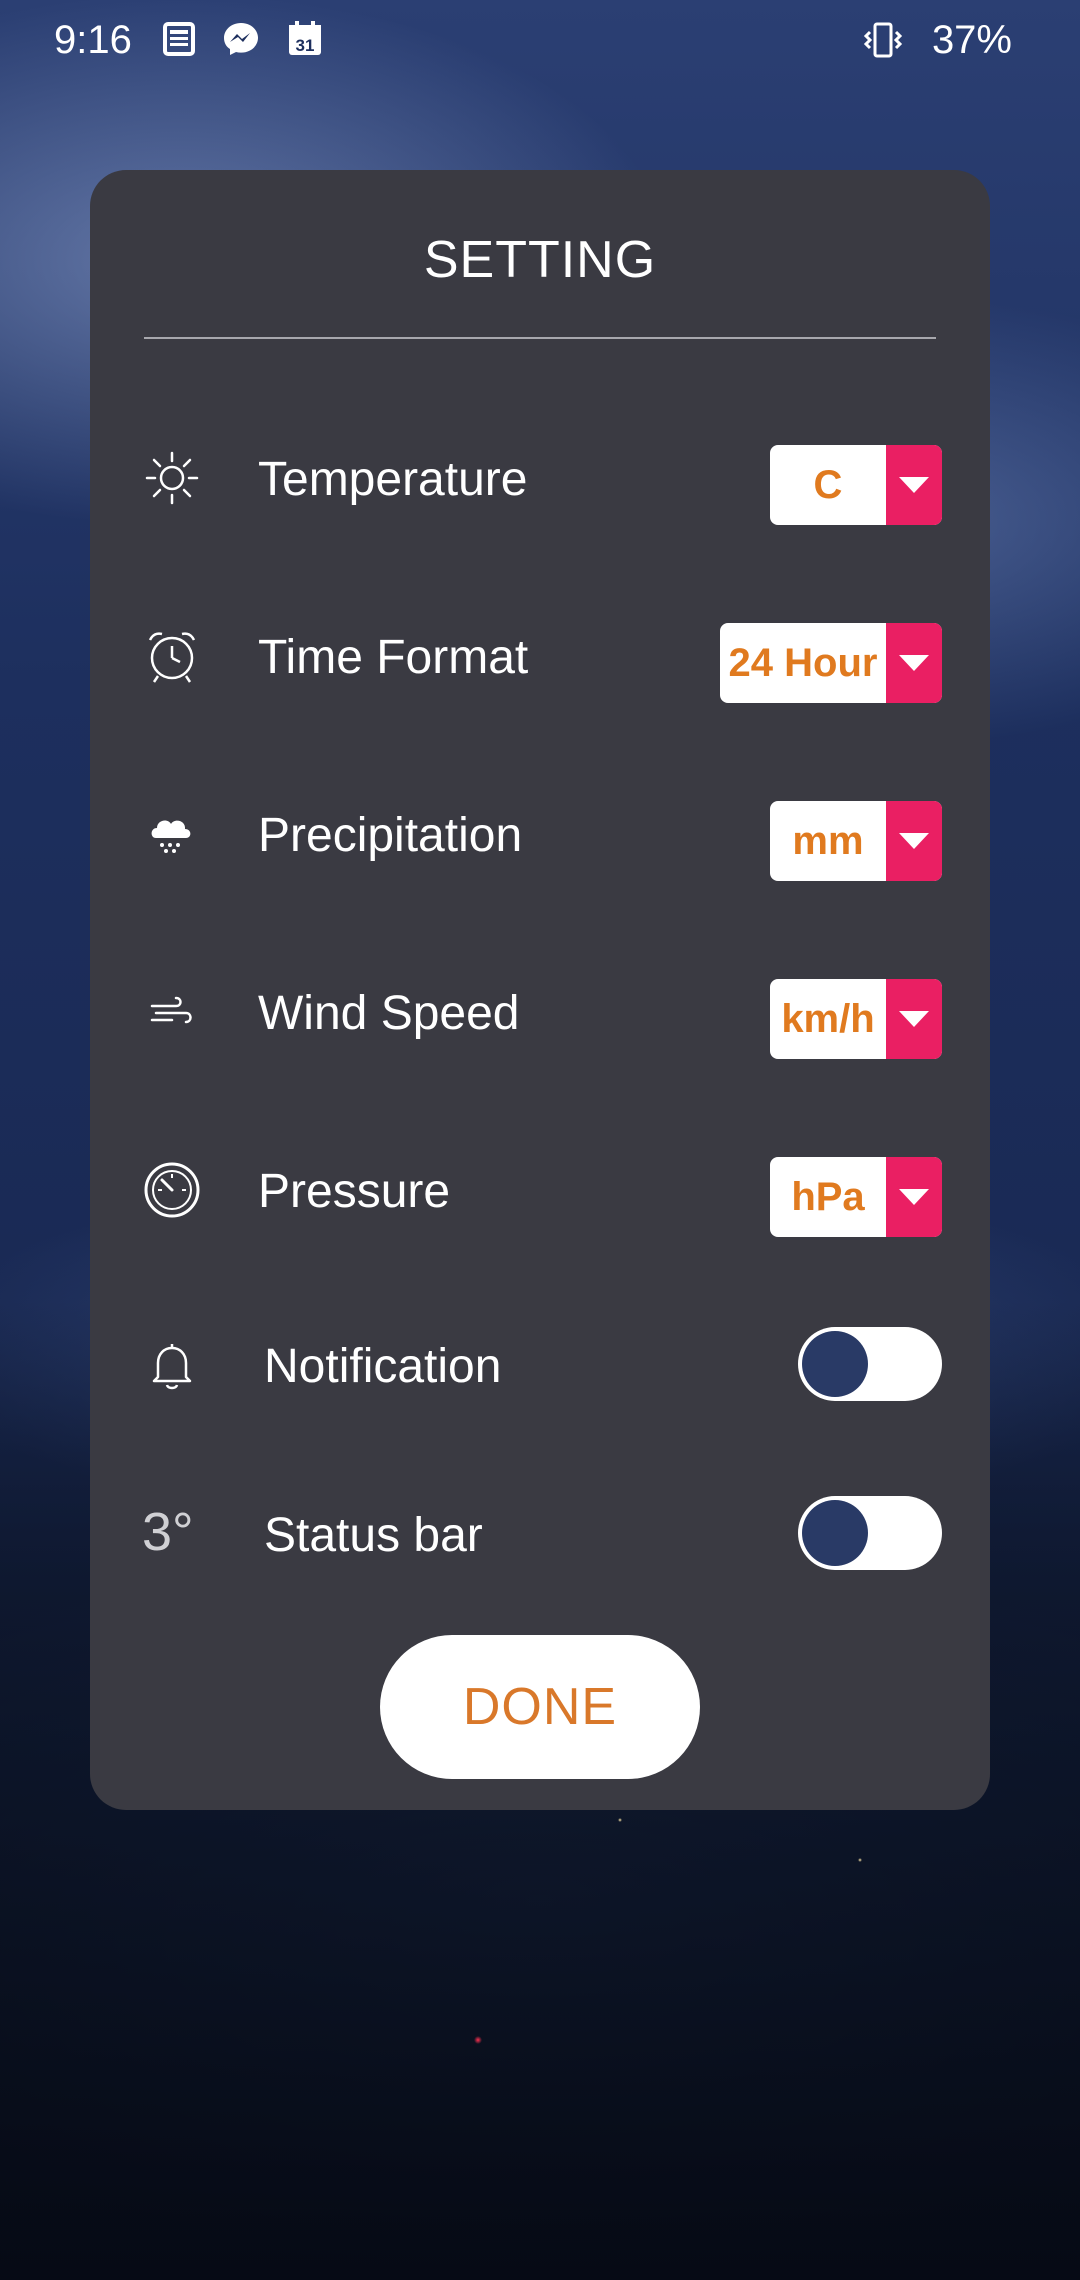 The height and width of the screenshot is (2280, 1080). What do you see at coordinates (172, 657) in the screenshot?
I see `alarm-clock-icon` at bounding box center [172, 657].